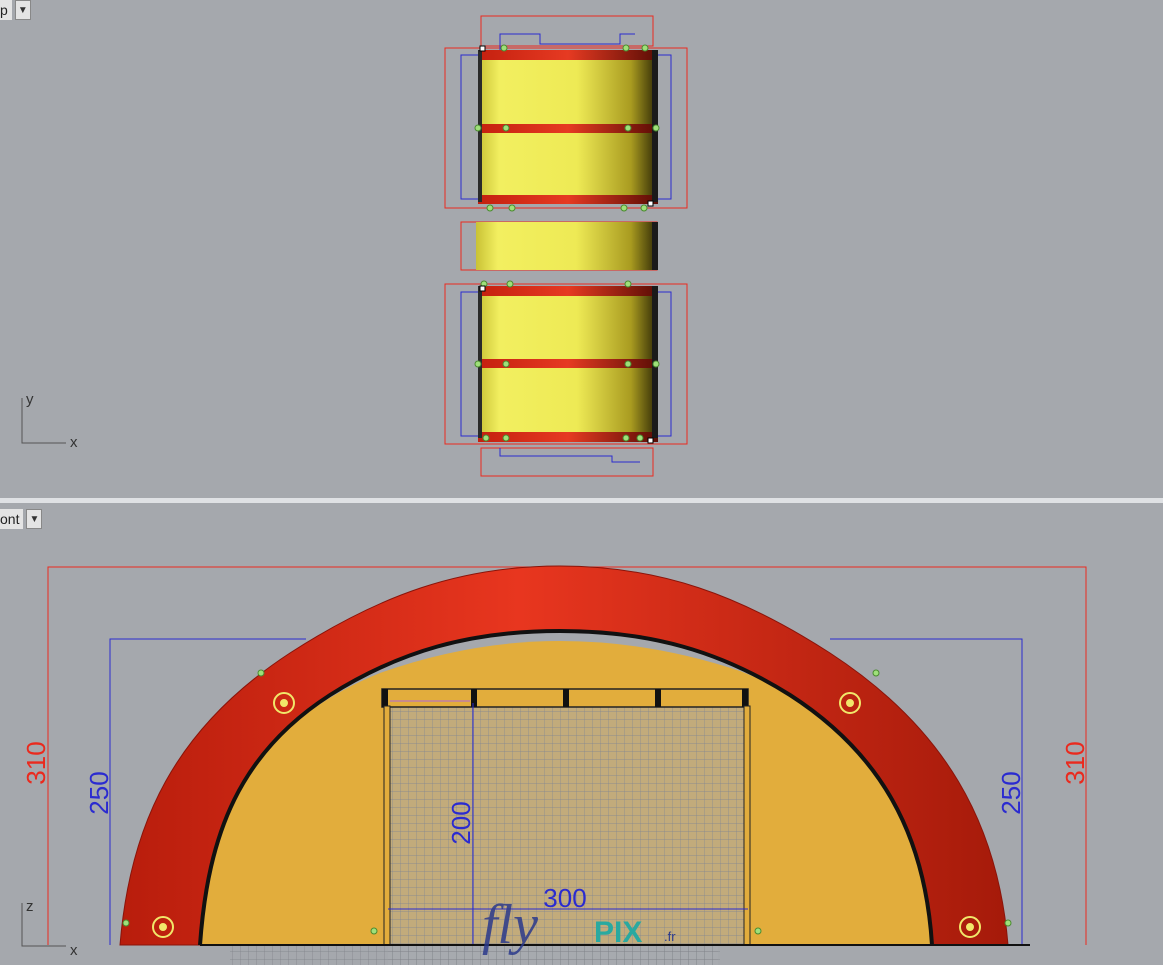 The image size is (1163, 965). I want to click on inner-height-right-label: 250, so click(1011, 792).